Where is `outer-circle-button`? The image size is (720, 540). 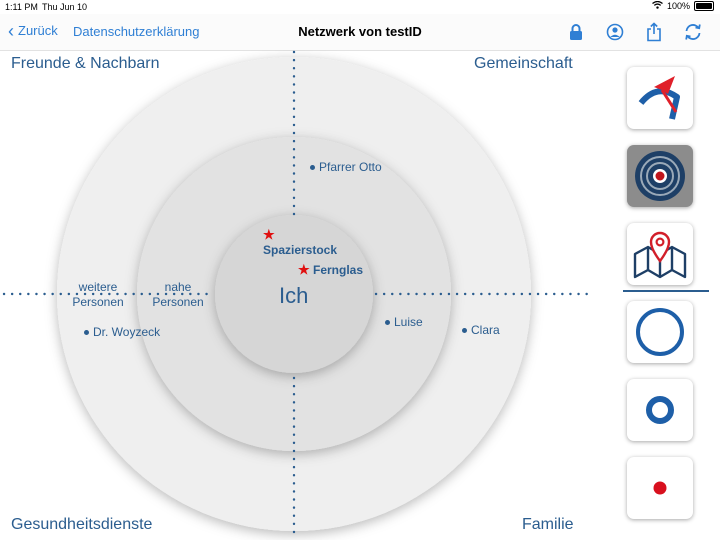
outer-circle-button is located at coordinates (660, 332).